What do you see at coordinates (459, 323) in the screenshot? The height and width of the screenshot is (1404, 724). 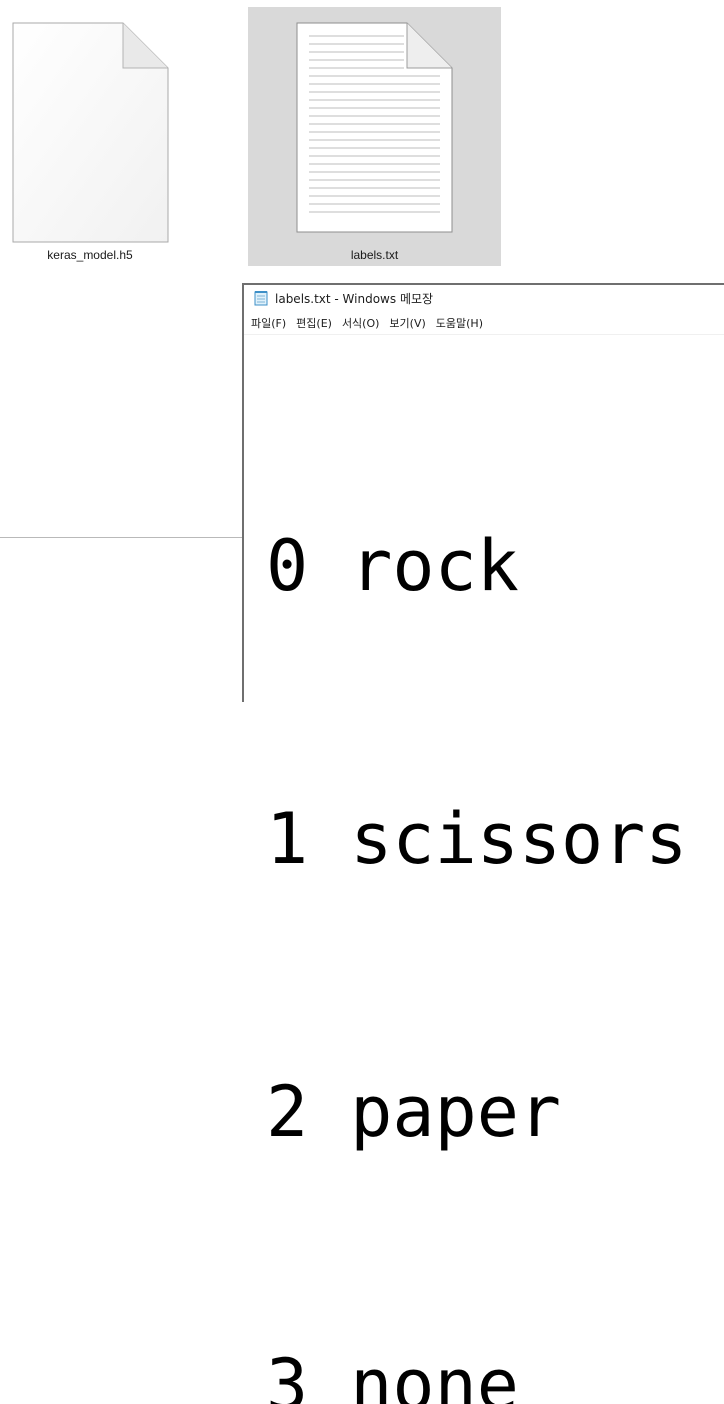 I see `menu-help: 도움말(H)` at bounding box center [459, 323].